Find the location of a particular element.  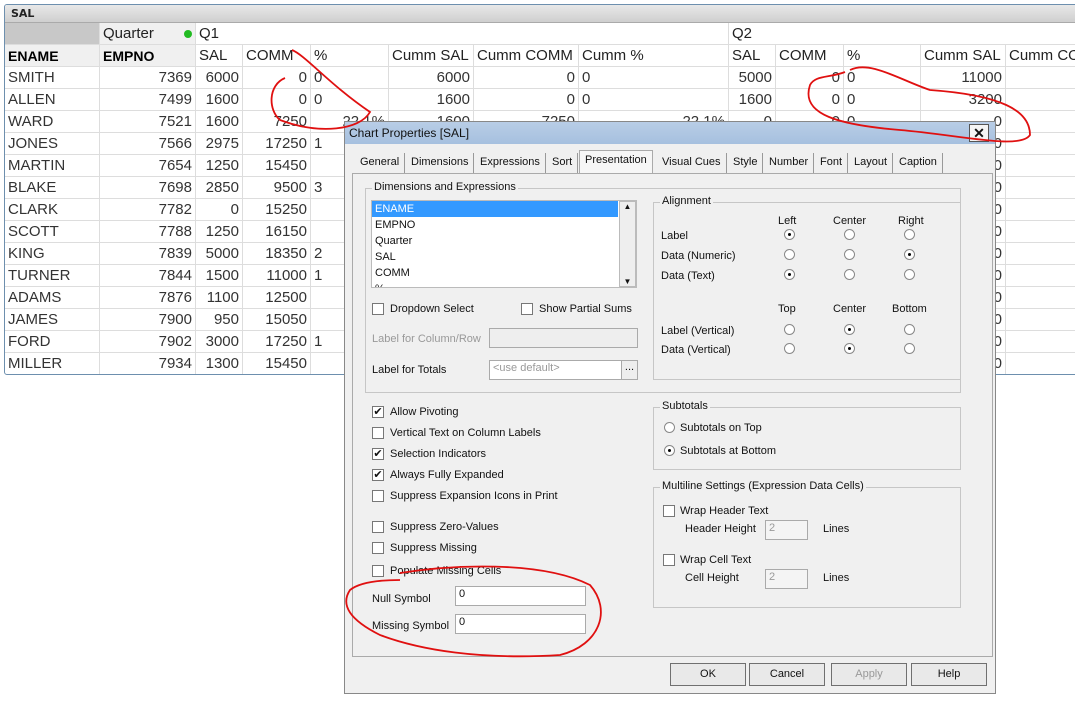

quarter-q1: Q1 is located at coordinates (462, 34).